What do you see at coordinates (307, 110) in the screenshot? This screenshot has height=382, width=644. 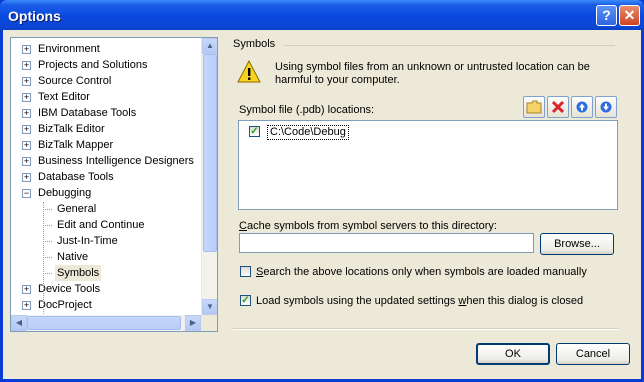 I see `symbol-locations-label: Symbol file (.pdb) locations:` at bounding box center [307, 110].